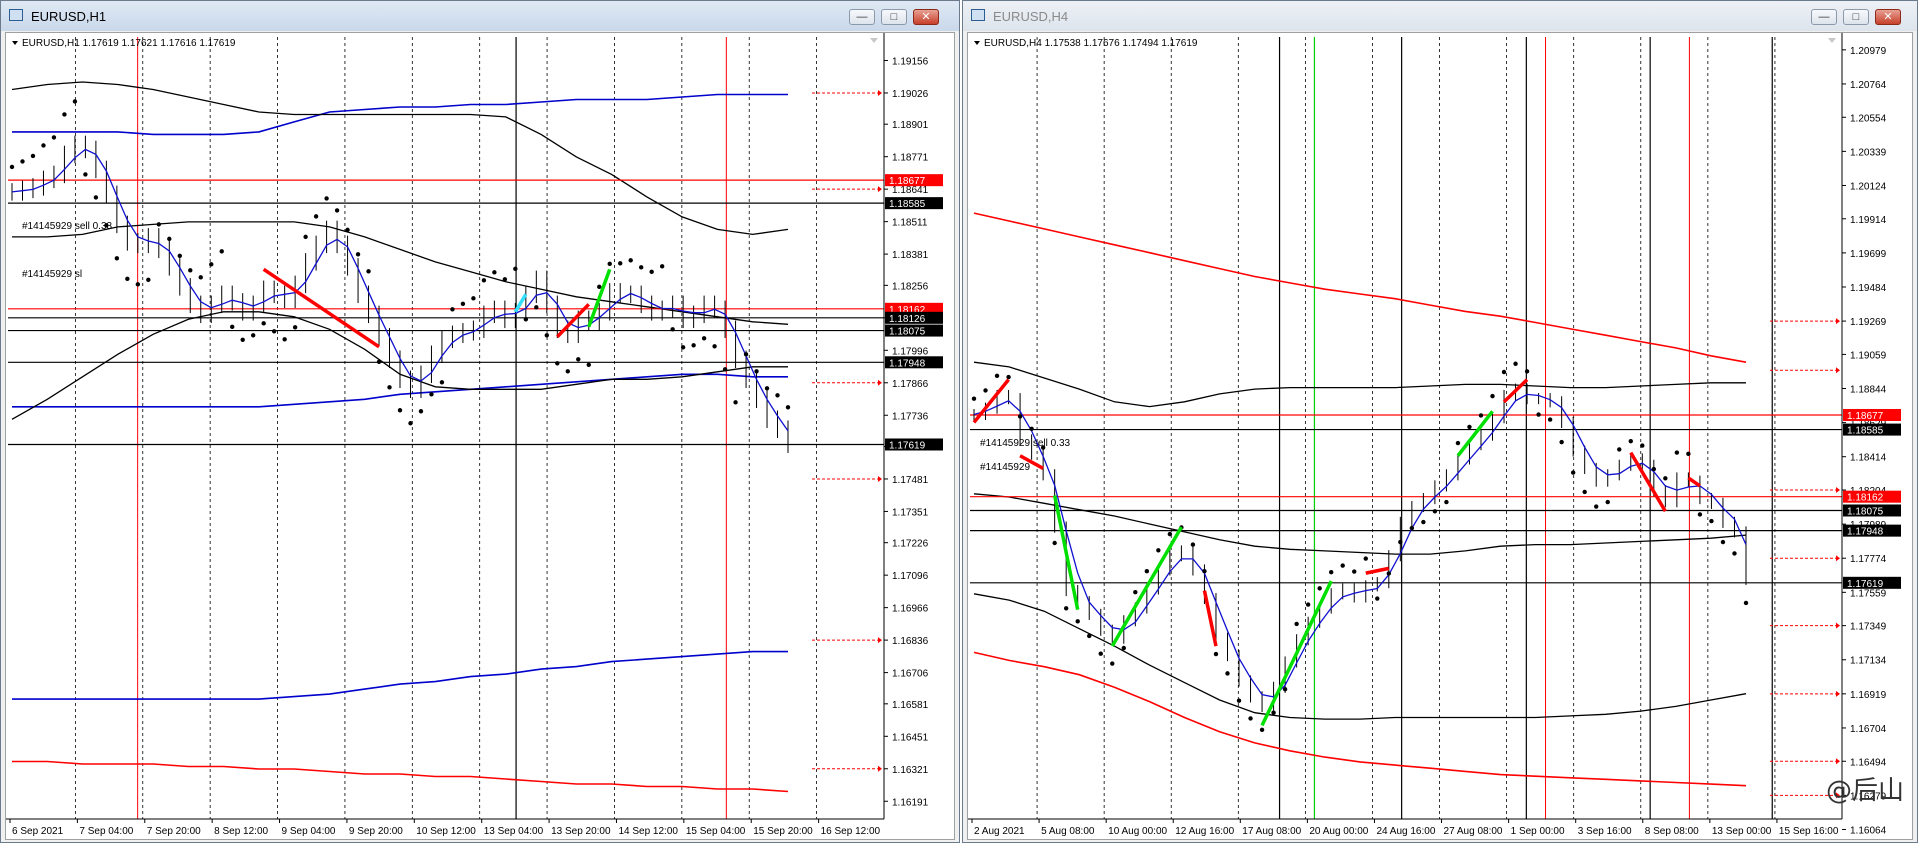 The width and height of the screenshot is (1918, 843). I want to click on x-tick-label: 6 Sep 2021, so click(38, 831).